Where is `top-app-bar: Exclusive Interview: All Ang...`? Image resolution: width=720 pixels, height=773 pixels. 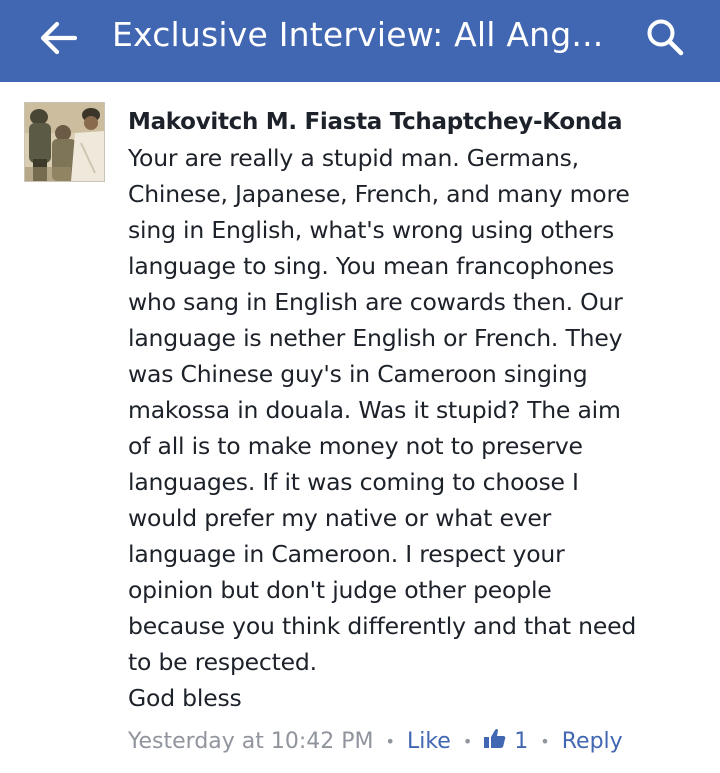
top-app-bar: Exclusive Interview: All Ang... is located at coordinates (360, 41).